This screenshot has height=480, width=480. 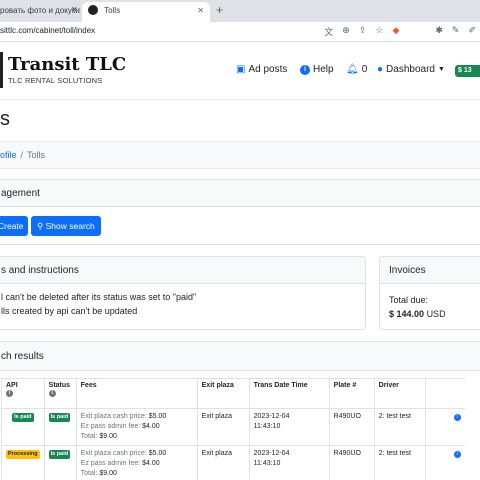 I want to click on nav-notifications: 🔔︎ 0, so click(x=356, y=69).